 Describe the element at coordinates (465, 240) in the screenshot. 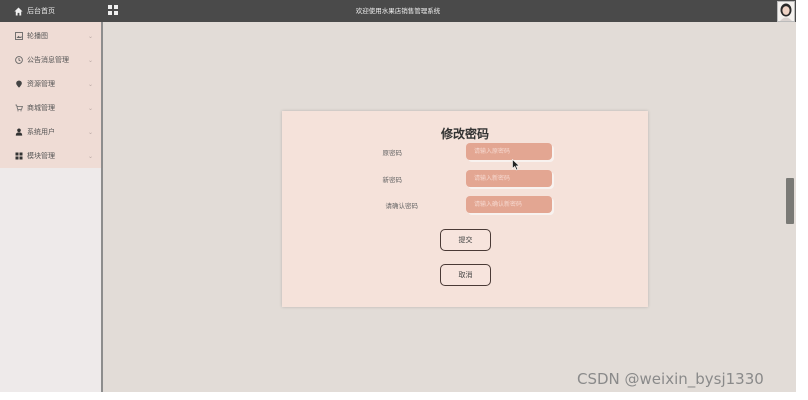

I see `submit-button: 提交` at that location.